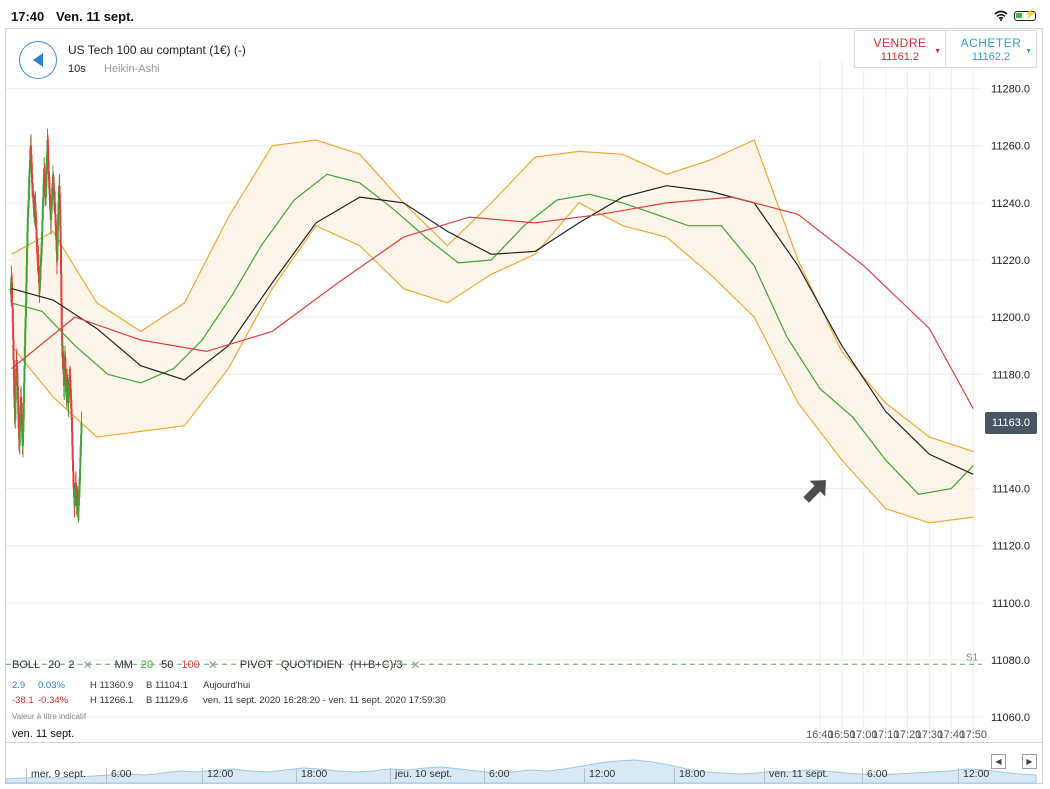  What do you see at coordinates (56, 775) in the screenshot?
I see `navigator-time-label: mer. 9 sept.` at bounding box center [56, 775].